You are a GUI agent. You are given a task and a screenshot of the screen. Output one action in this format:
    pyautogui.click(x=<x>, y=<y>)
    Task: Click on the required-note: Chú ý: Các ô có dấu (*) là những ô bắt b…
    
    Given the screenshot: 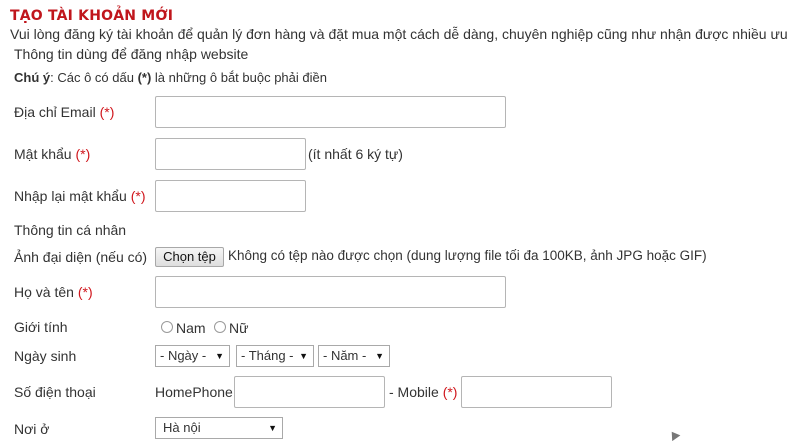 What is the action you would take?
    pyautogui.click(x=170, y=77)
    